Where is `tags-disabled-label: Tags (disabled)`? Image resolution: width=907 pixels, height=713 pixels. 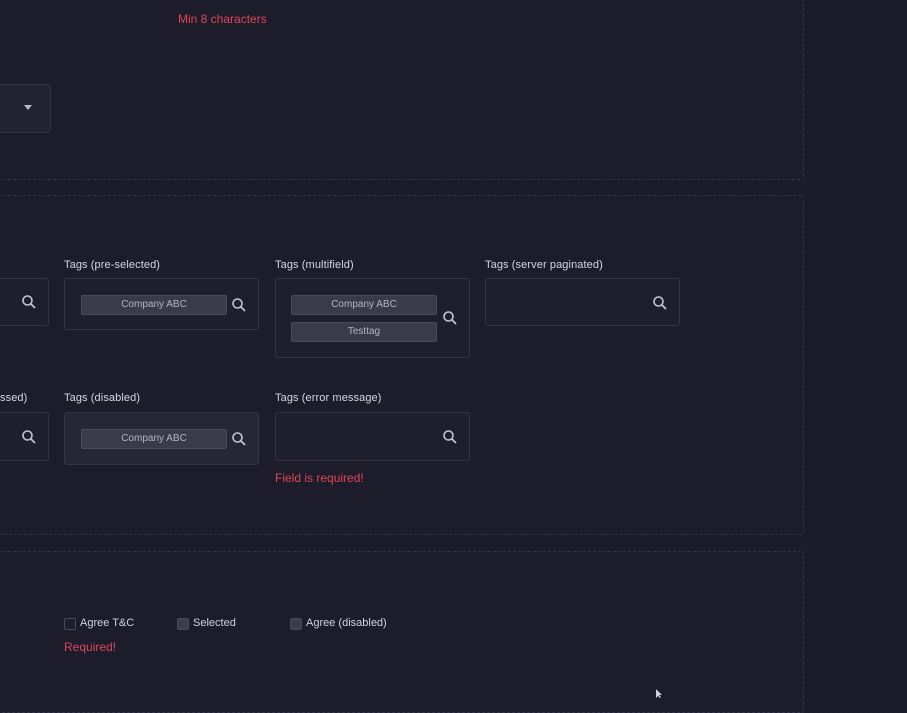 tags-disabled-label: Tags (disabled) is located at coordinates (102, 398).